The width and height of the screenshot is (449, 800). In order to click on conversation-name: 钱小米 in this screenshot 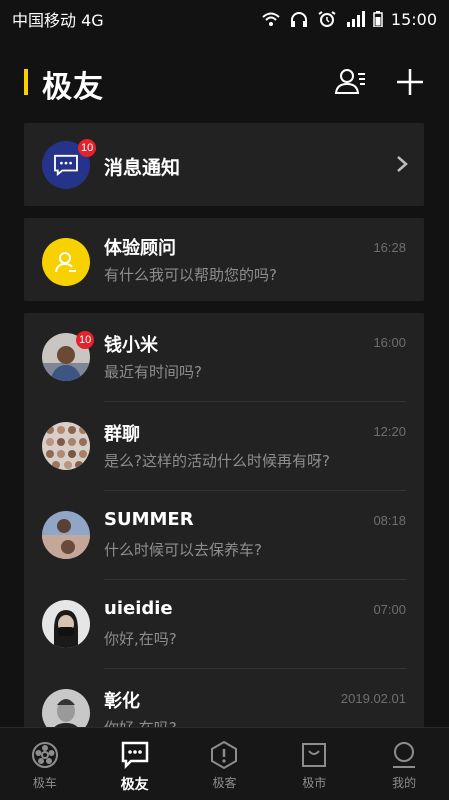, I will do `click(131, 345)`.